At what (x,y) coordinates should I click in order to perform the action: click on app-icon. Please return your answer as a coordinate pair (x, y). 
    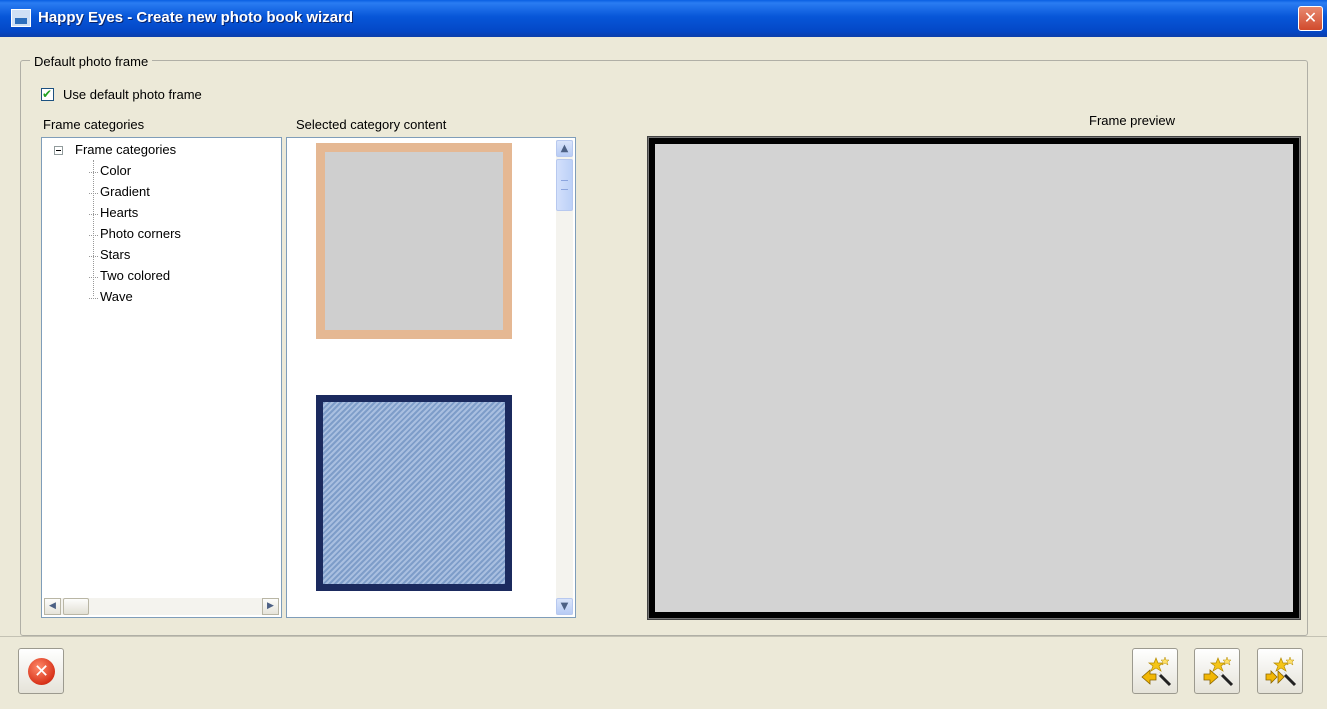
    Looking at the image, I should click on (21, 18).